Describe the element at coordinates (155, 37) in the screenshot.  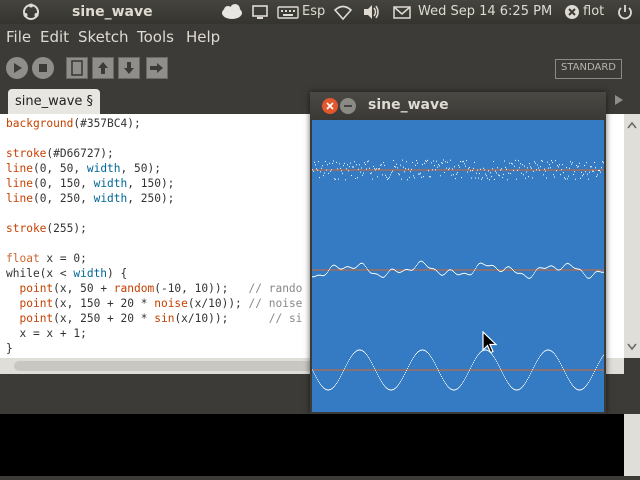
I see `menu-tools: Tools` at that location.